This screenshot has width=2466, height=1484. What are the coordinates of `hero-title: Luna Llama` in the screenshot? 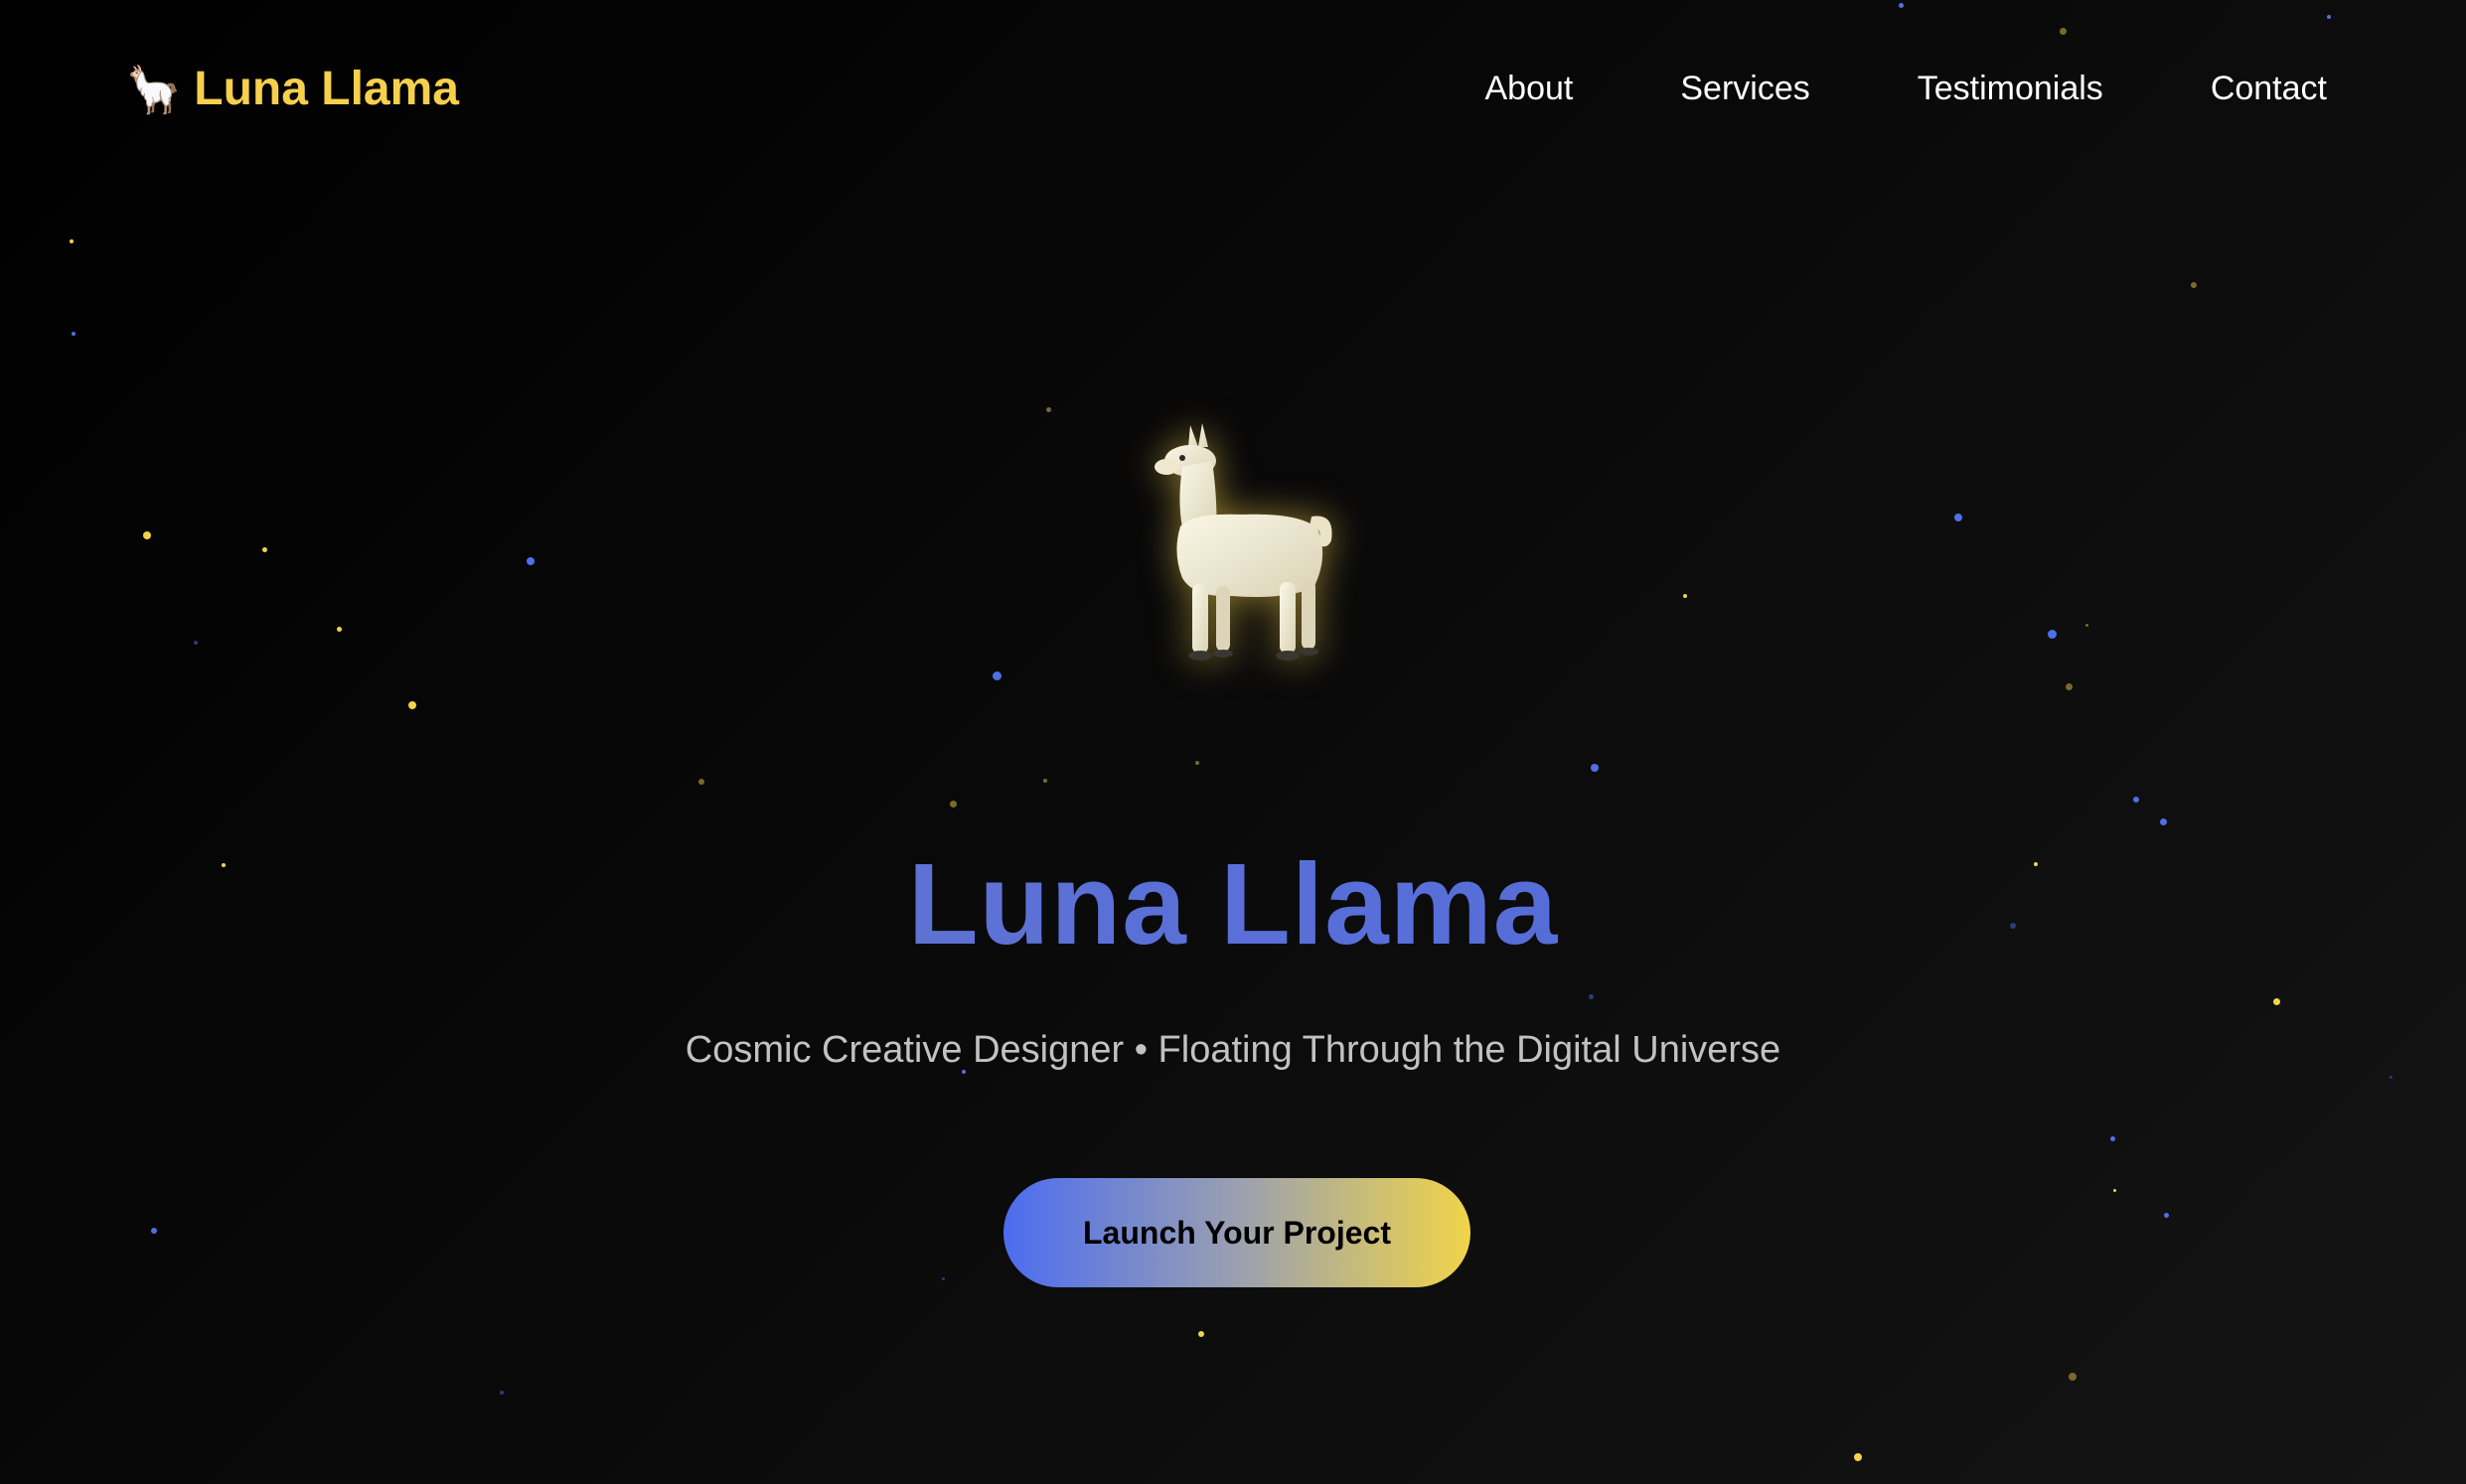 It's located at (1233, 904).